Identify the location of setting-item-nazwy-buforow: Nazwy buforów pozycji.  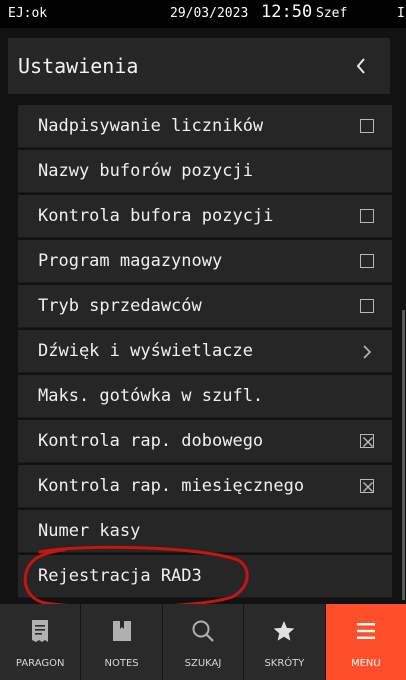
(205, 171).